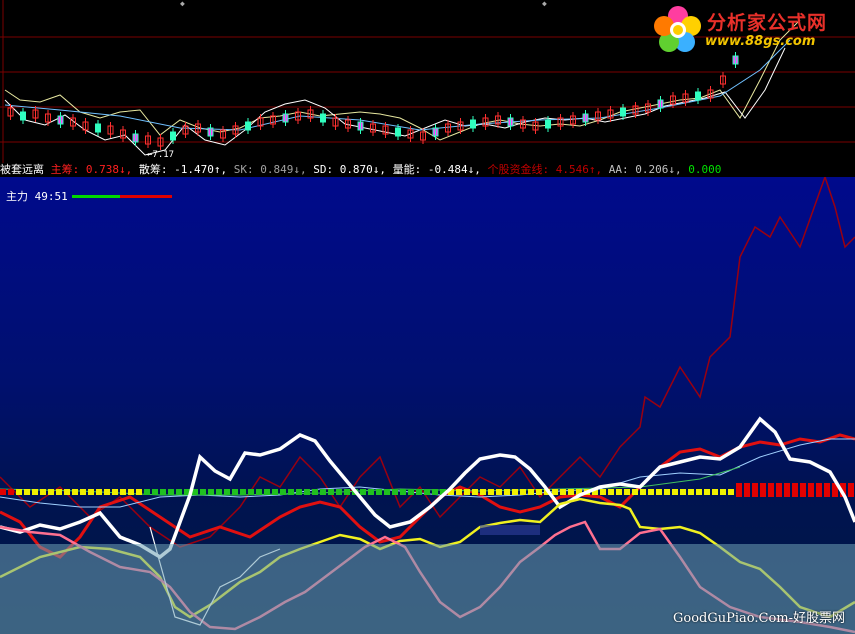 The height and width of the screenshot is (634, 855). Describe the element at coordinates (37, 196) in the screenshot. I see `indicator-label: 主力 49:51` at that location.